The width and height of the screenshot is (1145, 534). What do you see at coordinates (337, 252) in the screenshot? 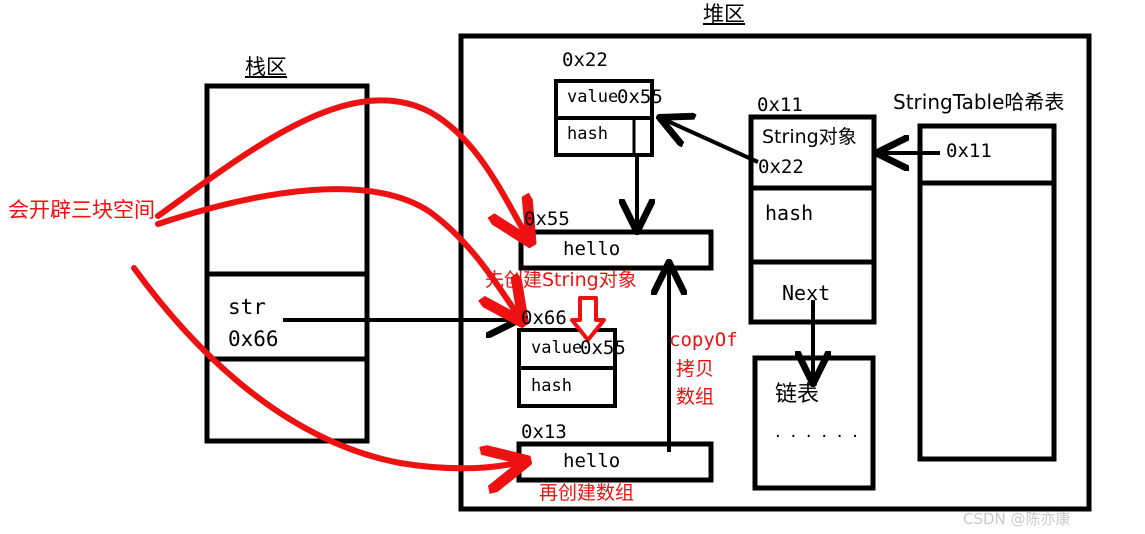
I see `red-arrow-to-0x66` at bounding box center [337, 252].